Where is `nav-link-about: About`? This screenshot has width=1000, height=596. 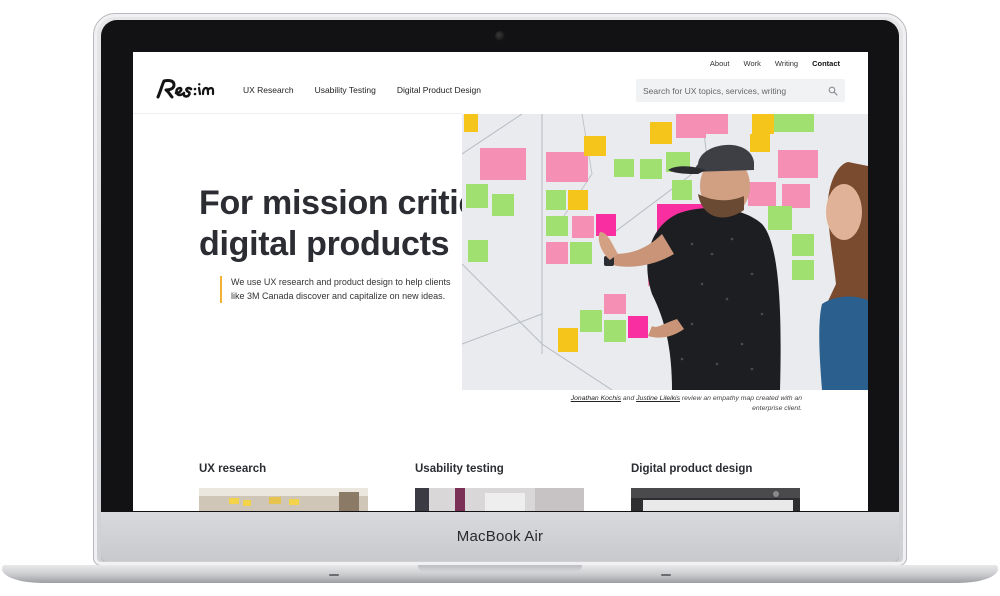
nav-link-about: About is located at coordinates (720, 63).